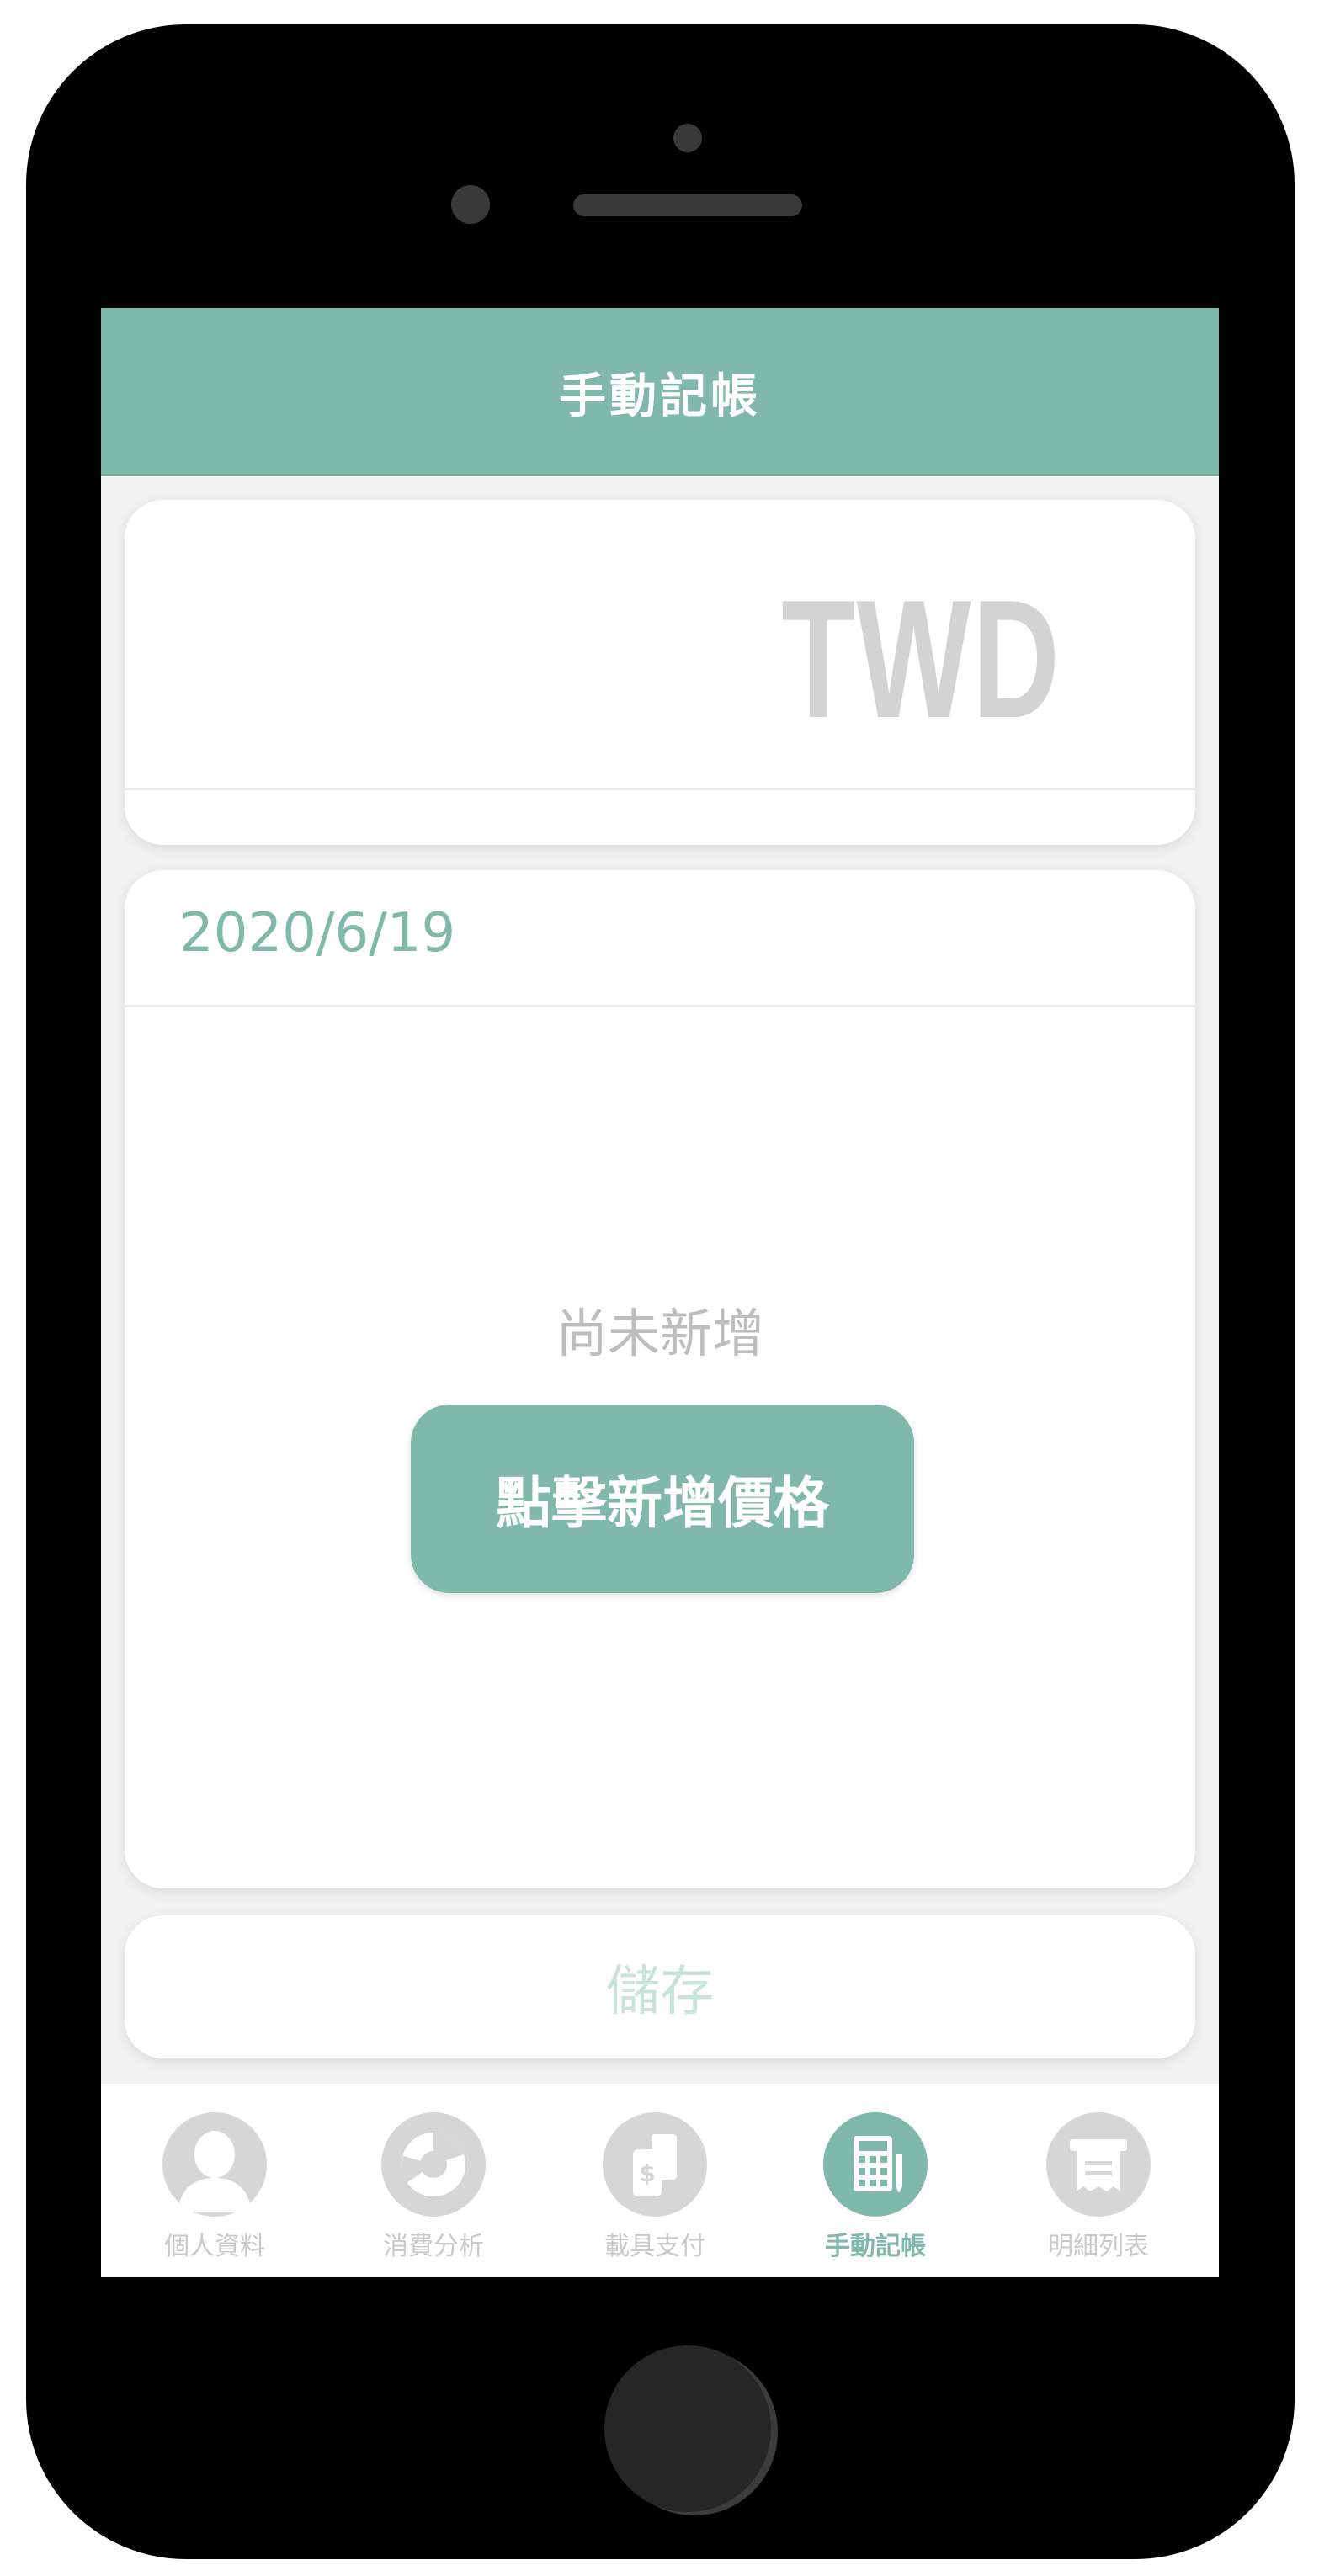  I want to click on nav-item-carrier-pay: $ 載具支付, so click(655, 2180).